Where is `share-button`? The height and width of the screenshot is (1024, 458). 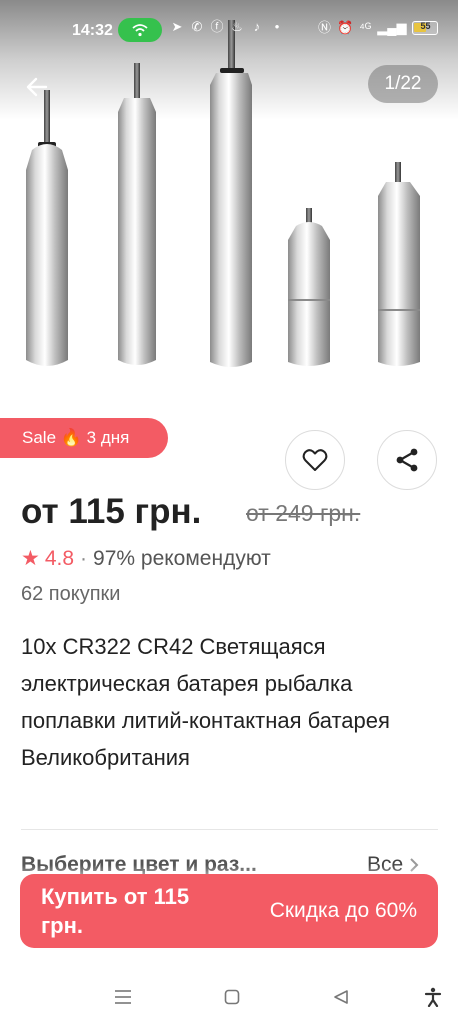 share-button is located at coordinates (407, 460).